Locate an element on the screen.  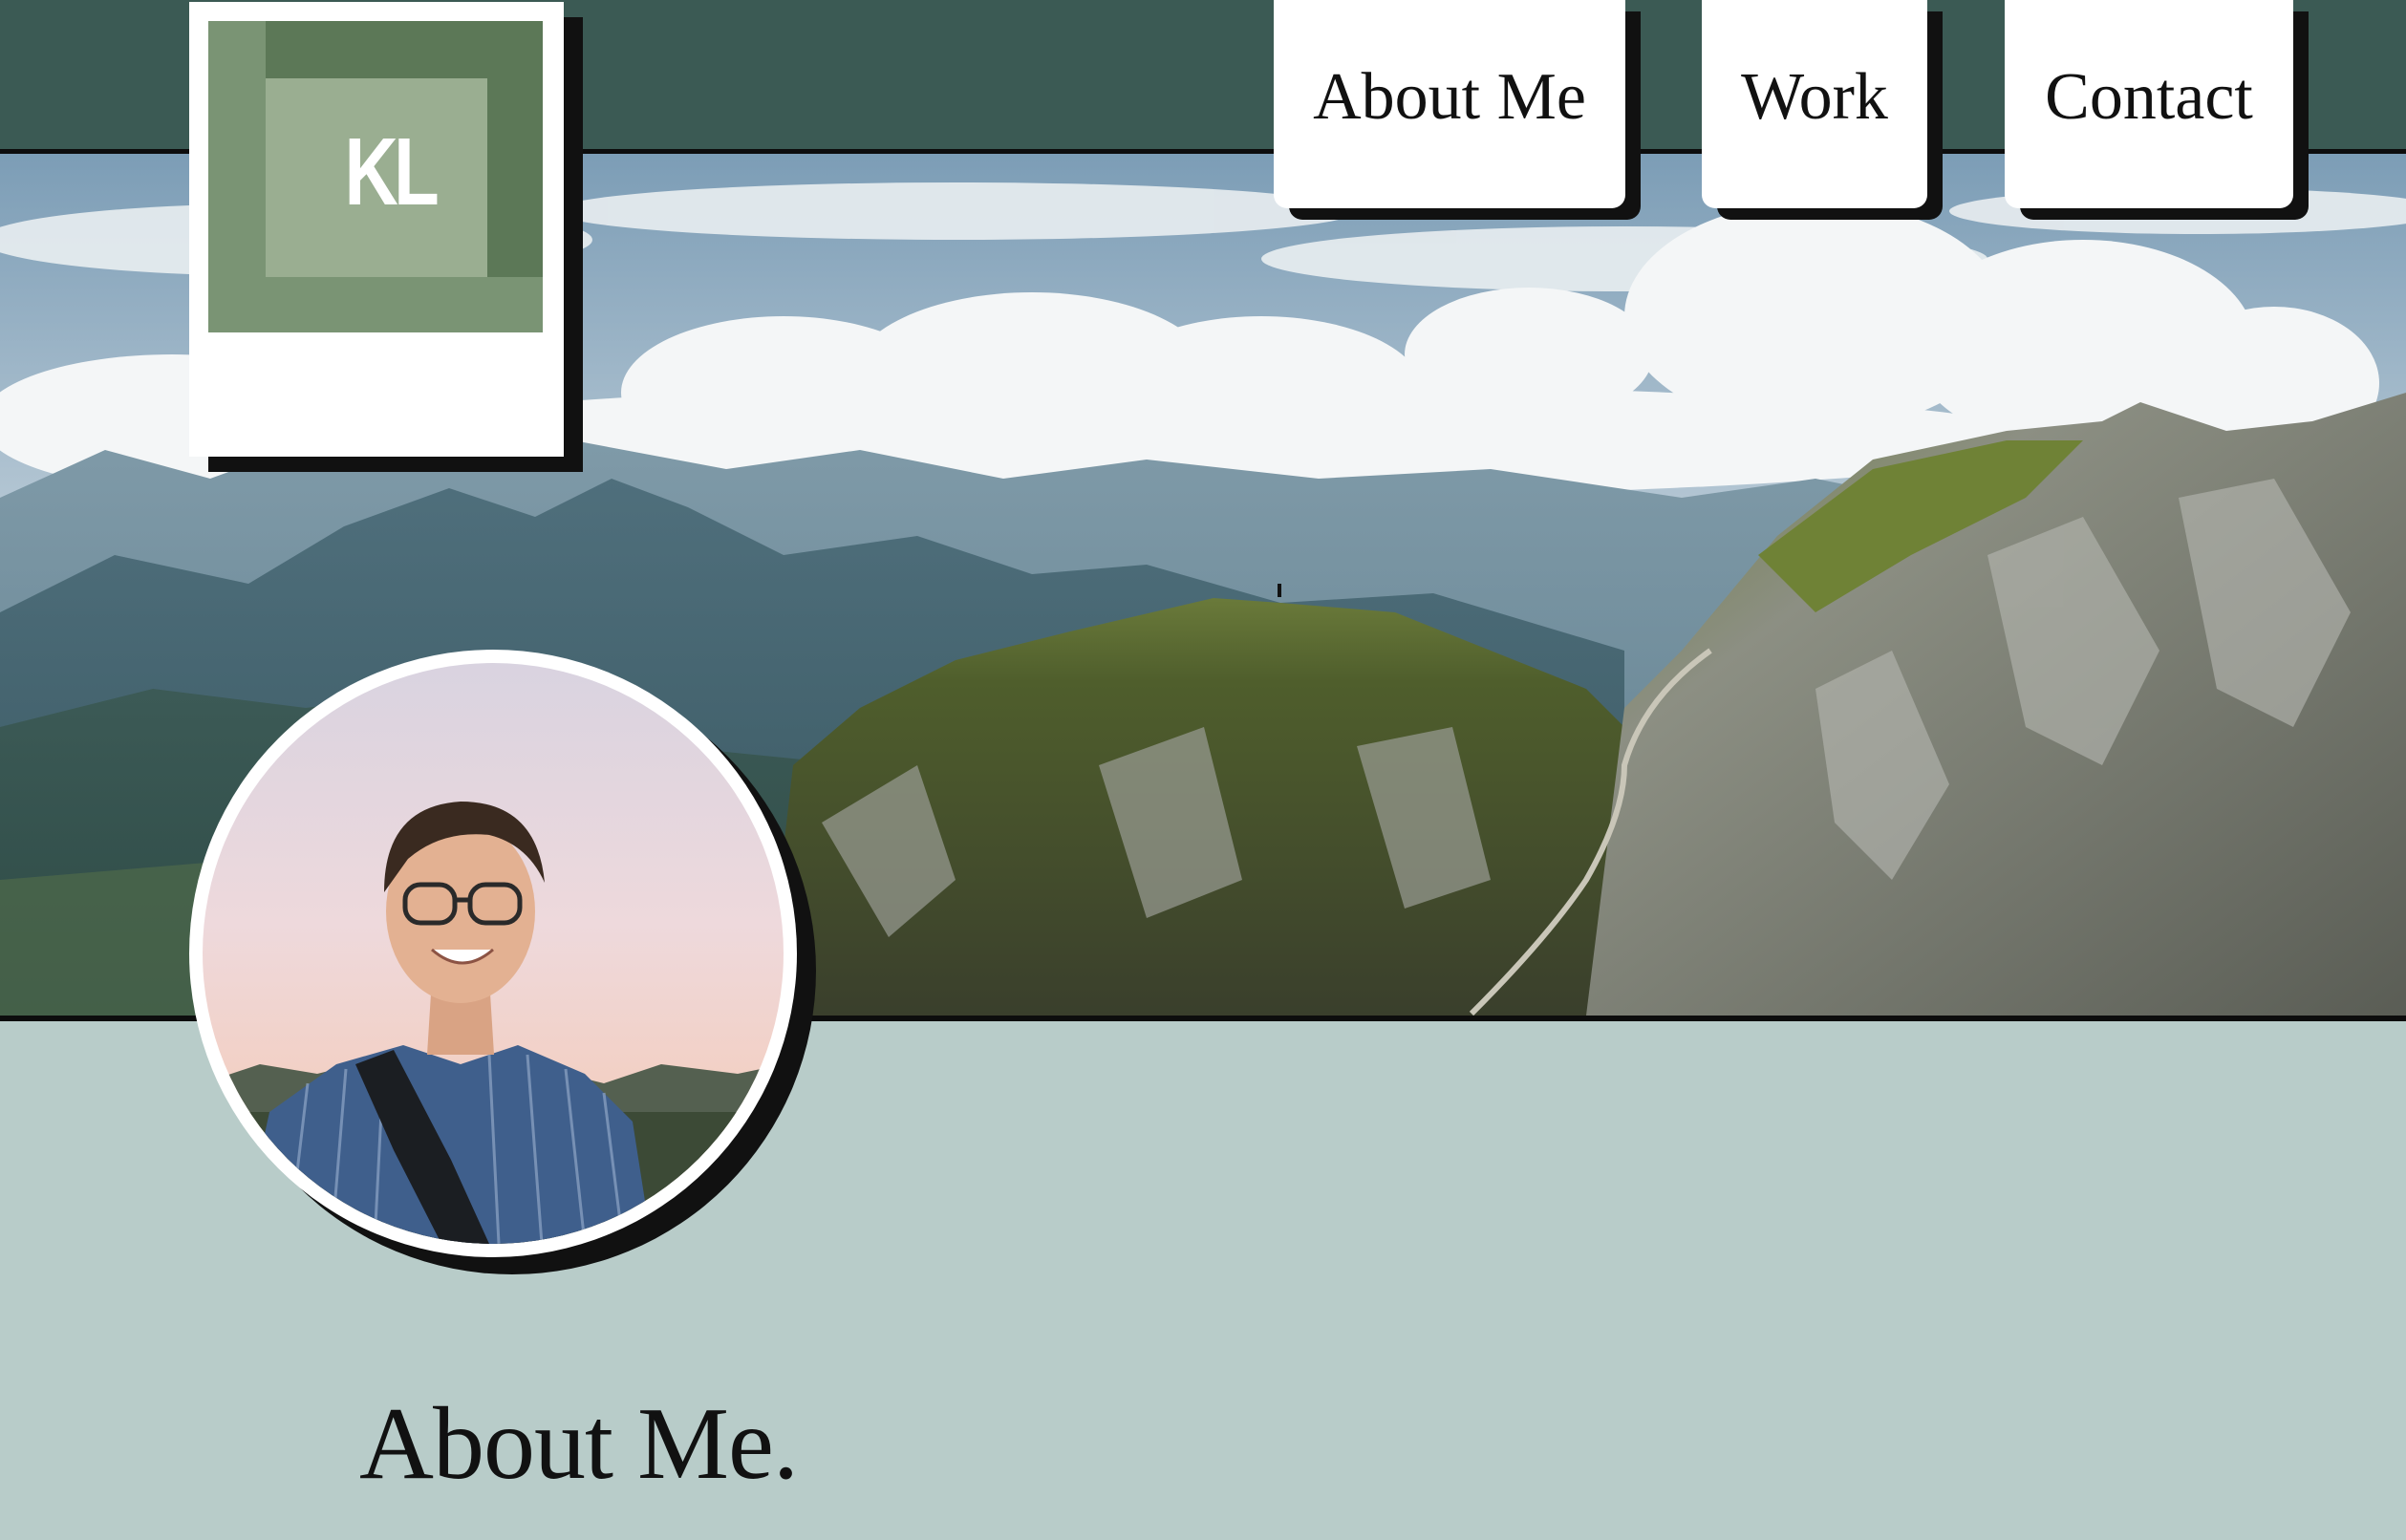
nav-about-me-button: About Me is located at coordinates (1449, 104).